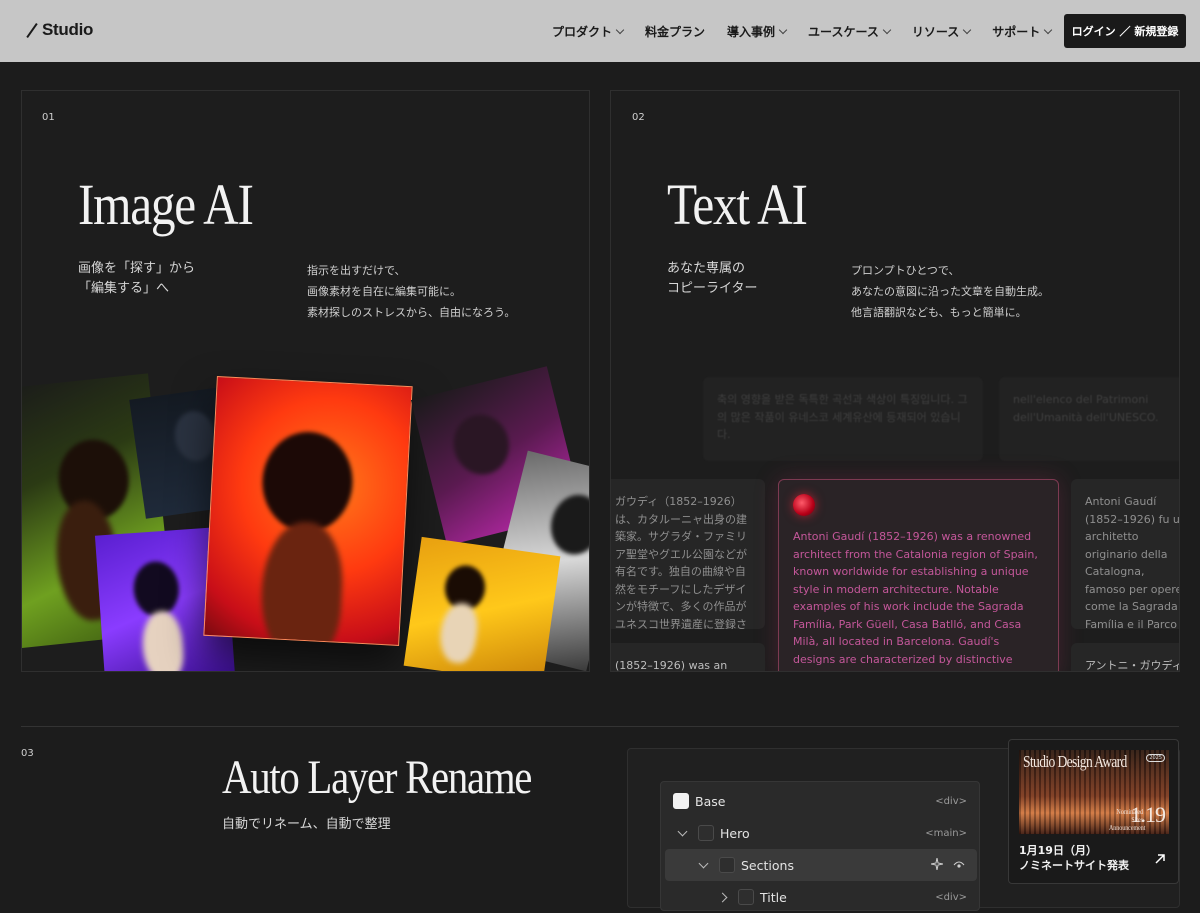 The height and width of the screenshot is (913, 1200). What do you see at coordinates (32, 30) in the screenshot?
I see `slash-icon` at bounding box center [32, 30].